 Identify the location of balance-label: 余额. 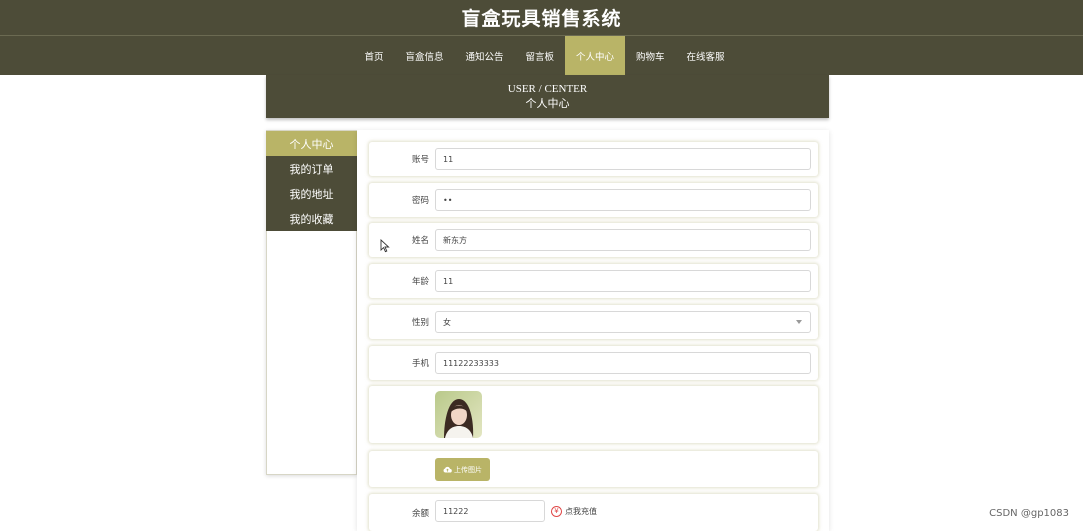
(420, 513).